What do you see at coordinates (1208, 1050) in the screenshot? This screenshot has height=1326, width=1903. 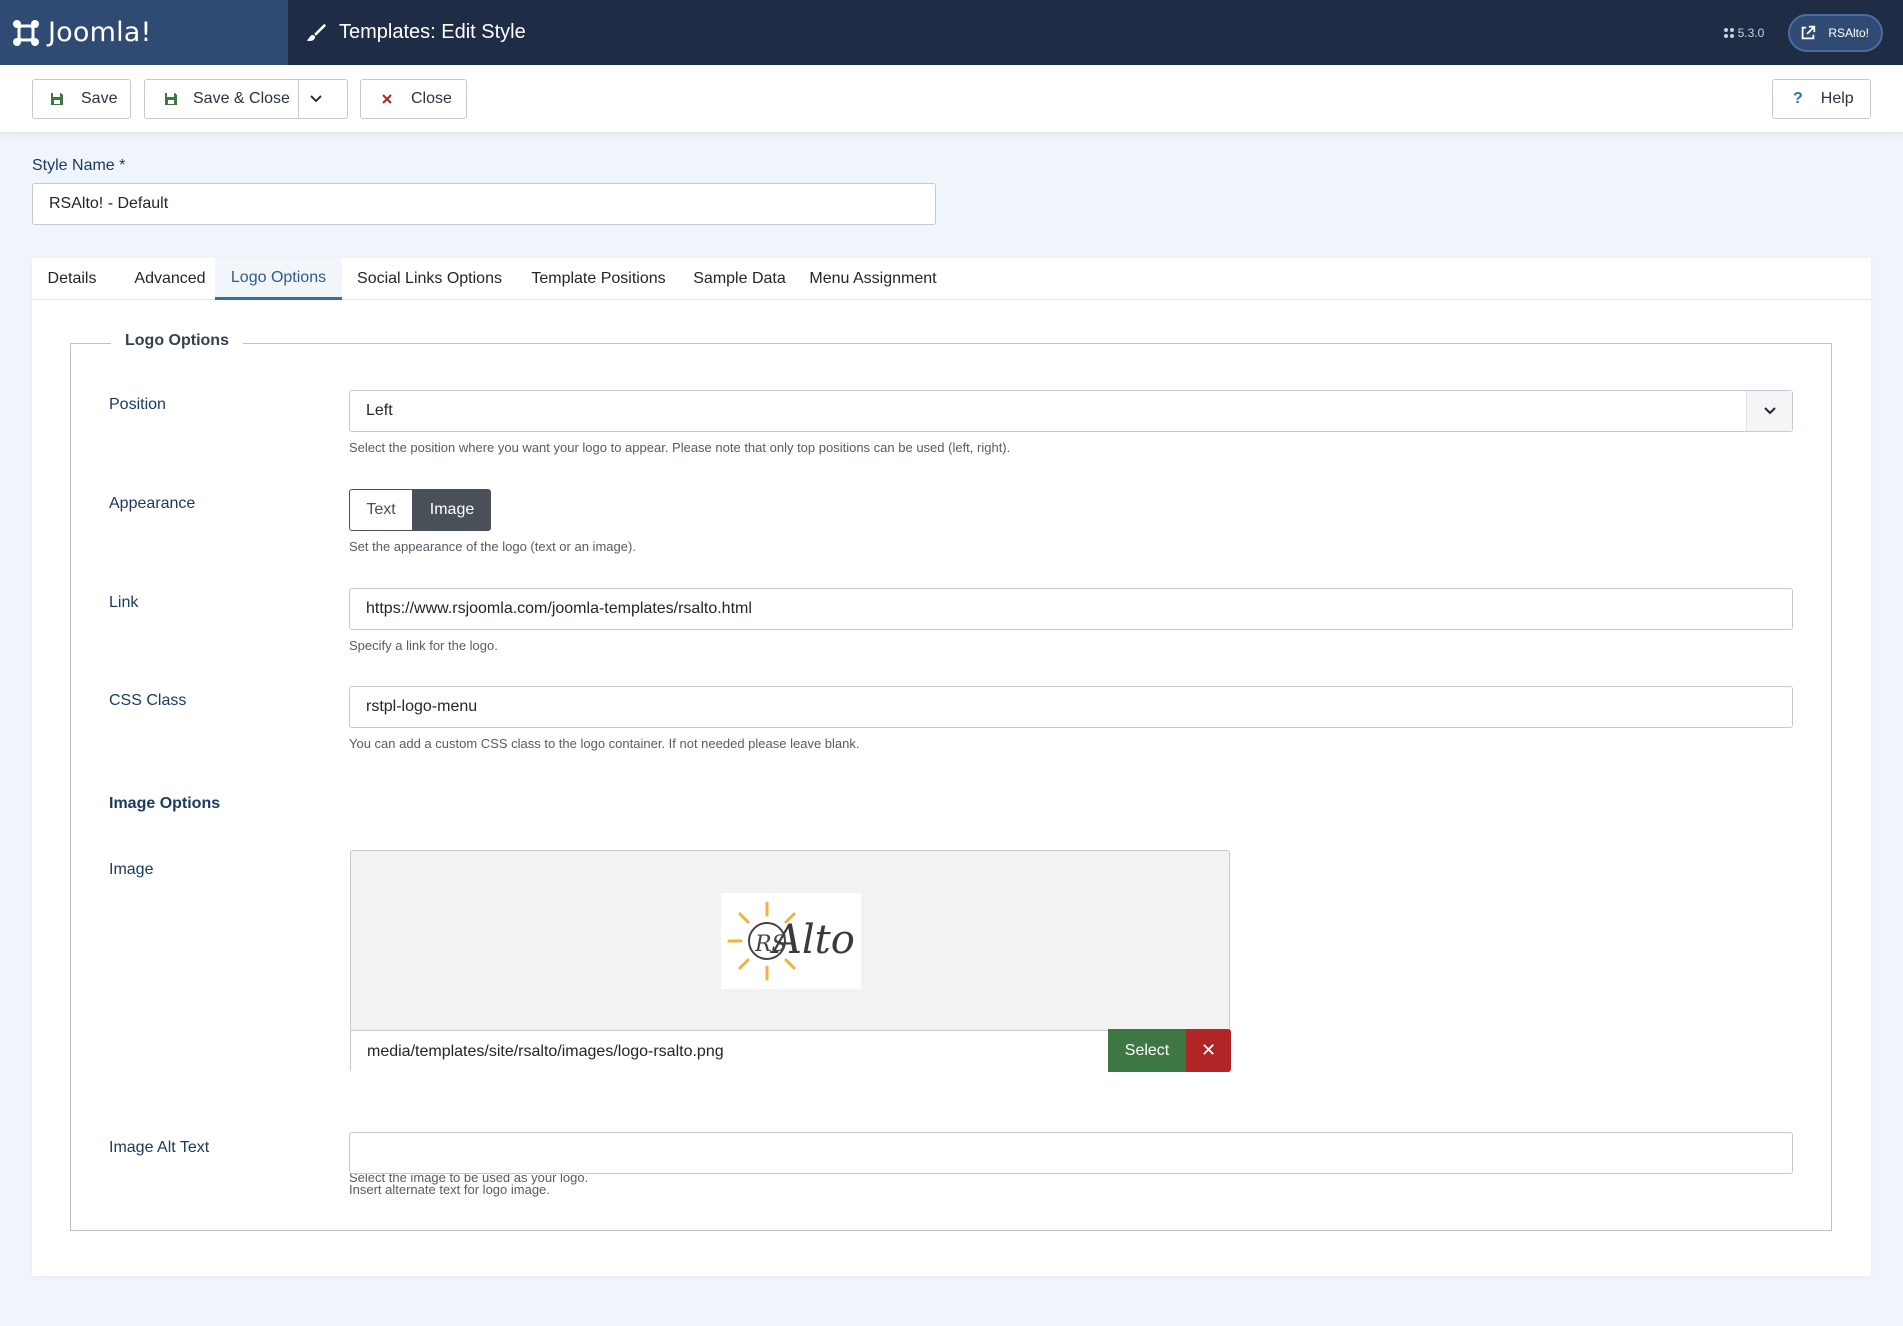 I see `image-clear-button: ✕` at bounding box center [1208, 1050].